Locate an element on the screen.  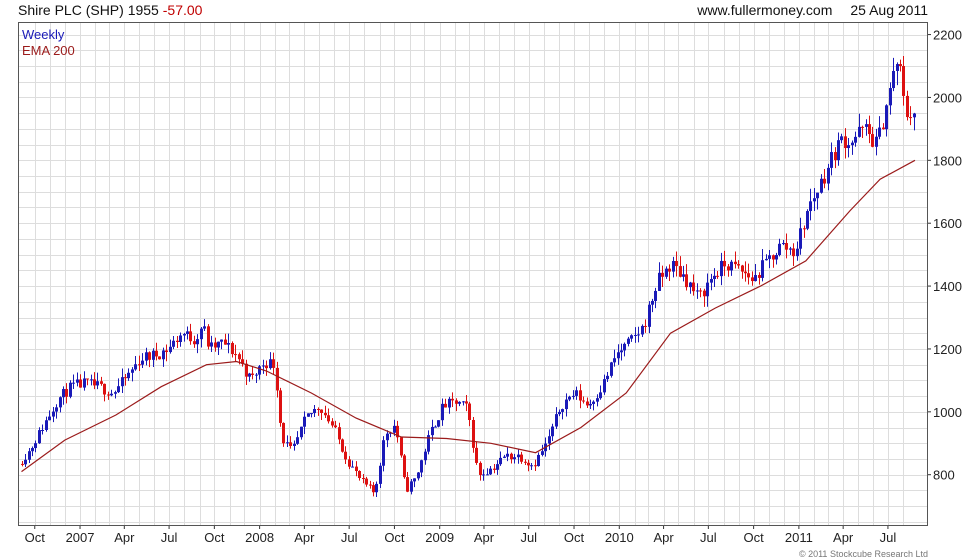
x-axis-tick-label: 2007 is located at coordinates (80, 537).